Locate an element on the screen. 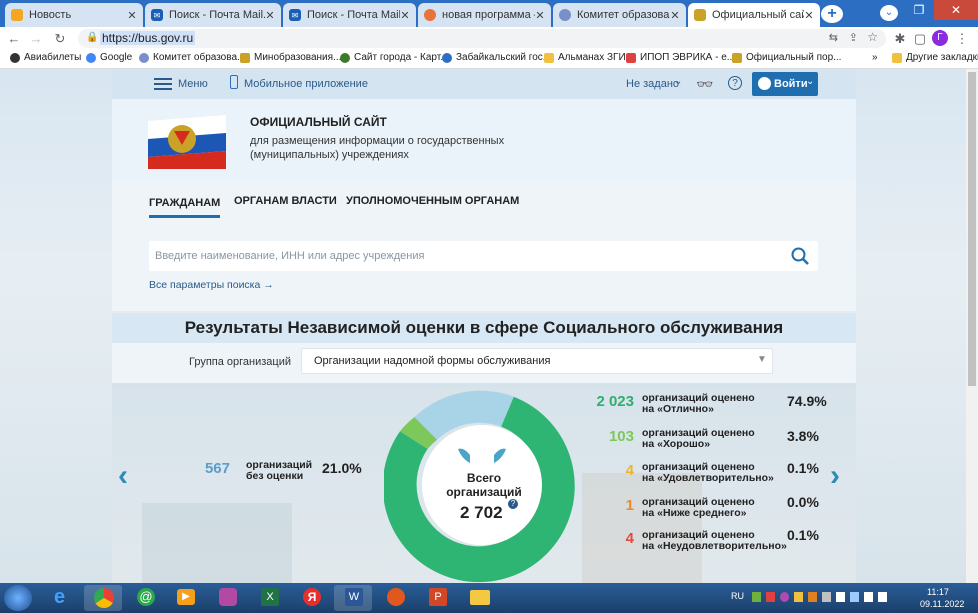 The height and width of the screenshot is (613, 978). ie-icon: e is located at coordinates (63, 598).